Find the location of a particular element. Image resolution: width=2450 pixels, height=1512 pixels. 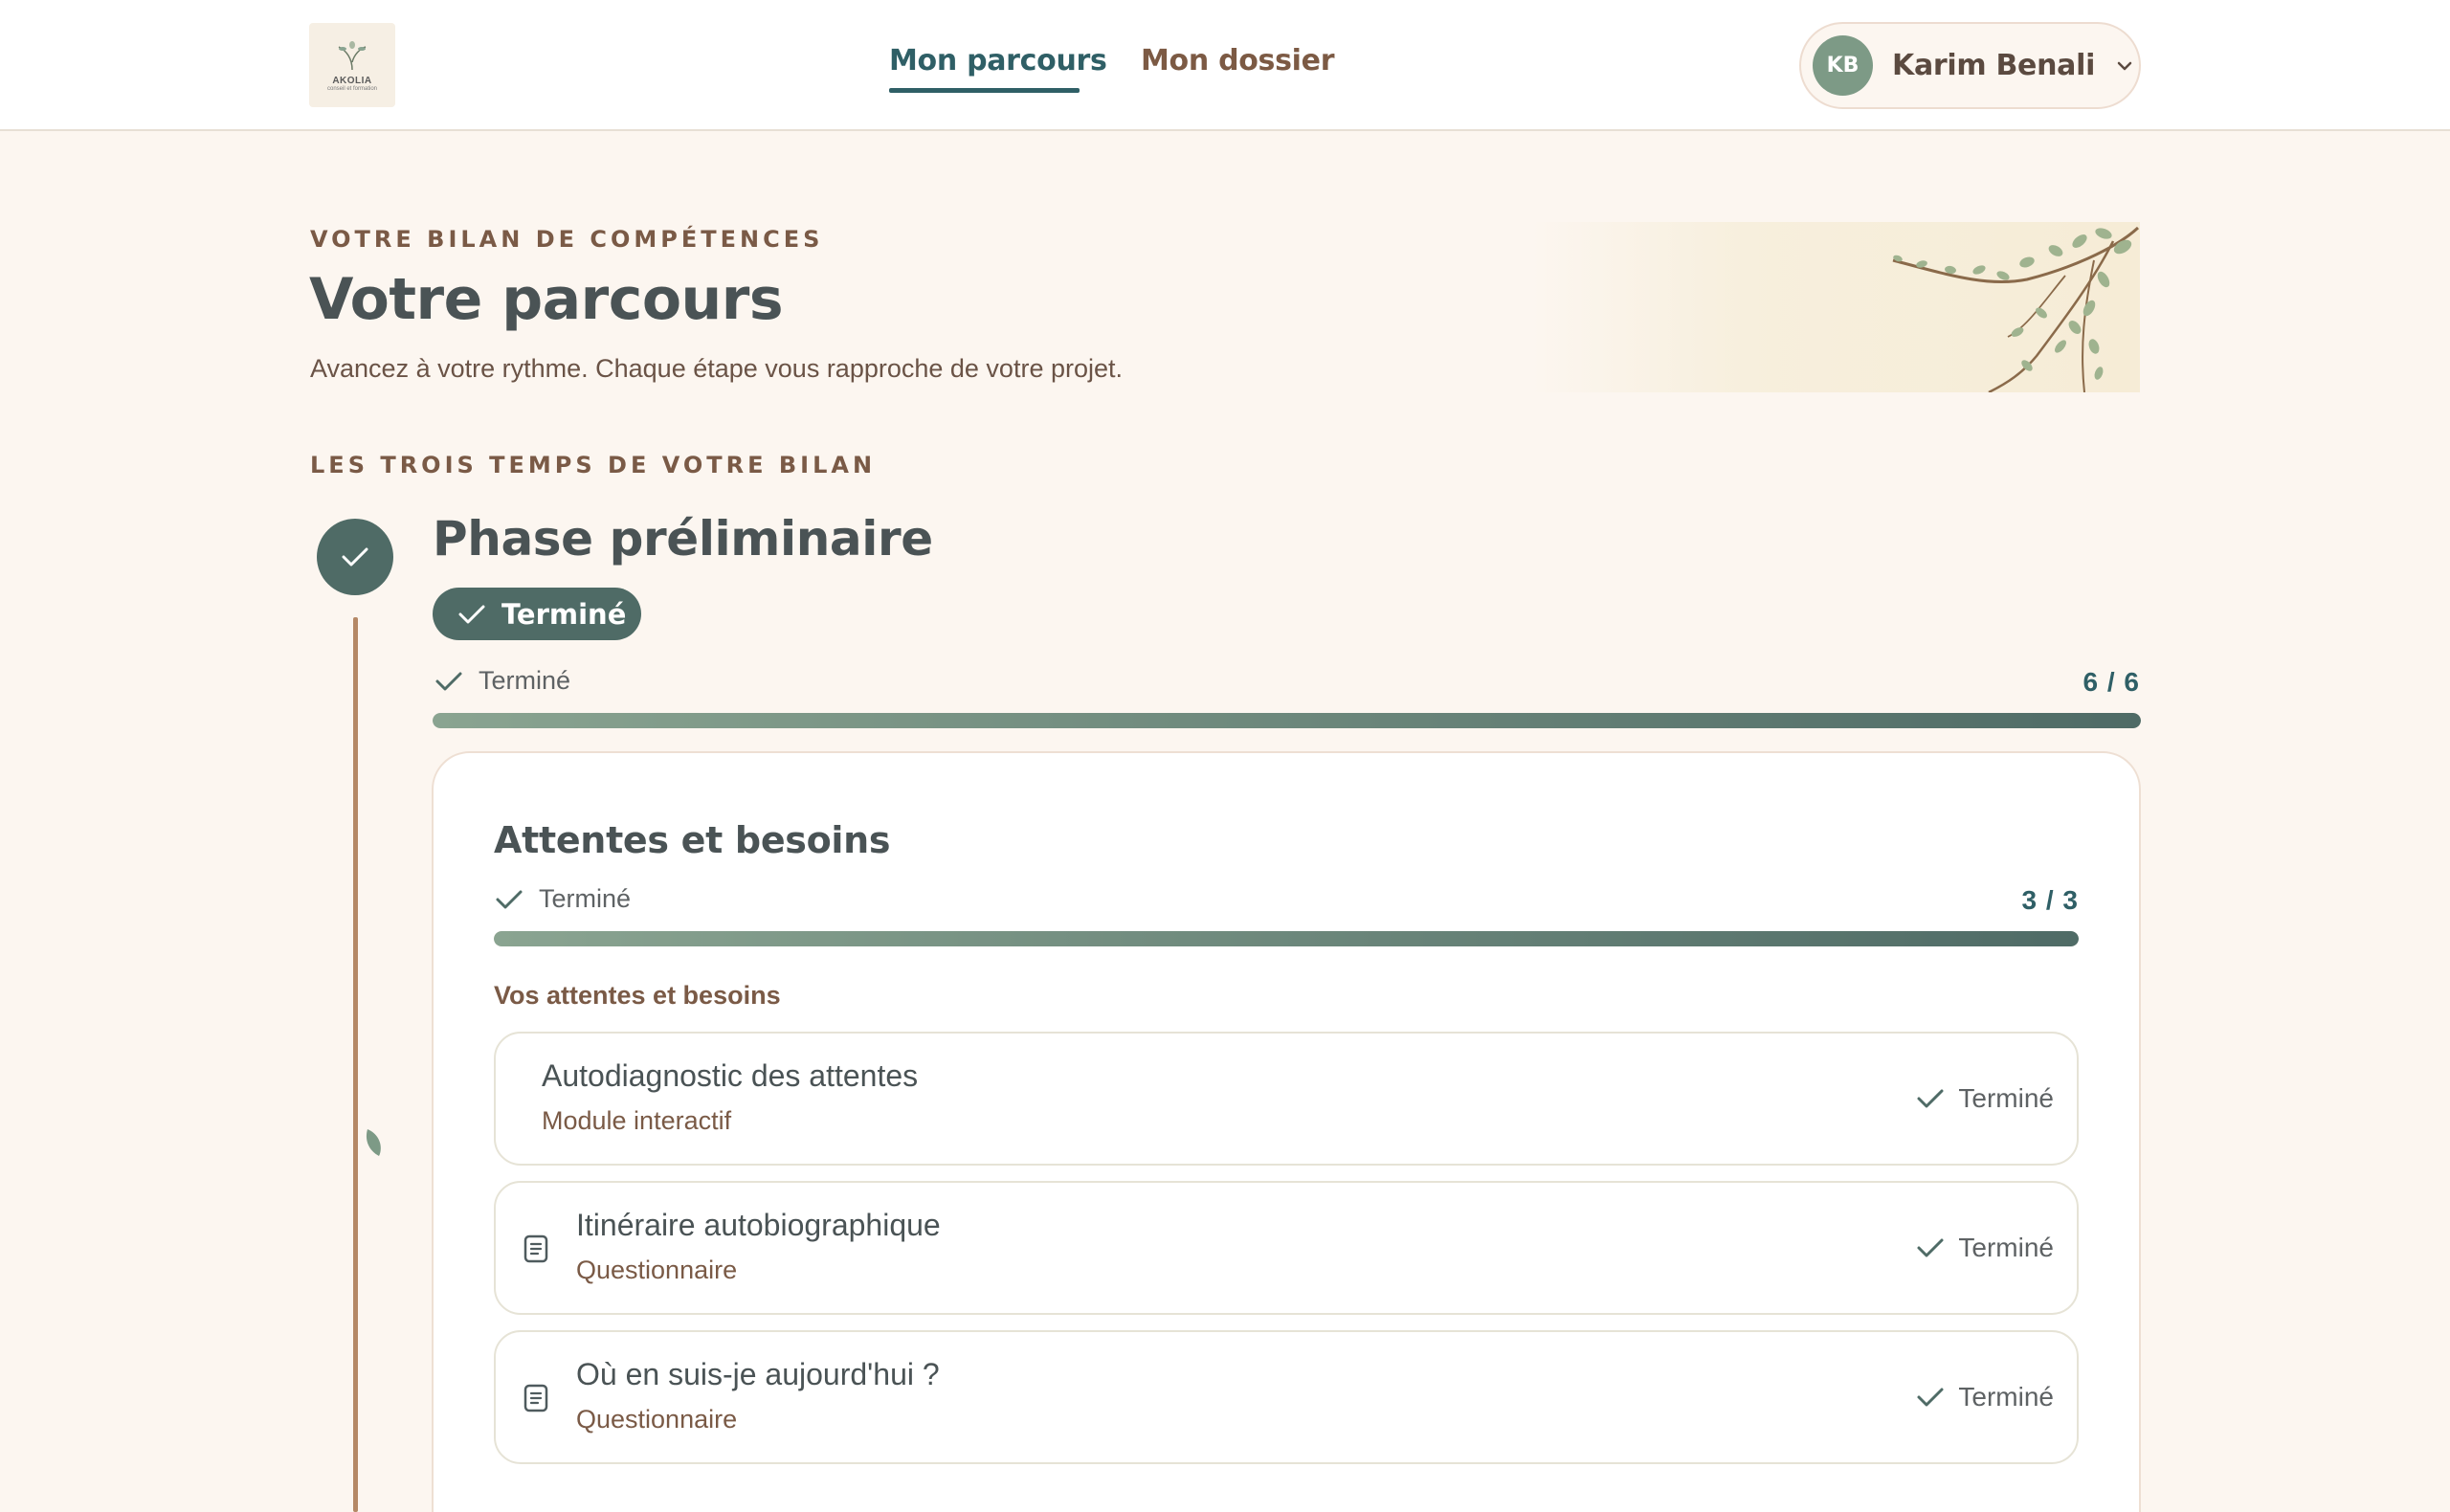

item-title: Itinéraire autobiographique is located at coordinates (759, 1225).